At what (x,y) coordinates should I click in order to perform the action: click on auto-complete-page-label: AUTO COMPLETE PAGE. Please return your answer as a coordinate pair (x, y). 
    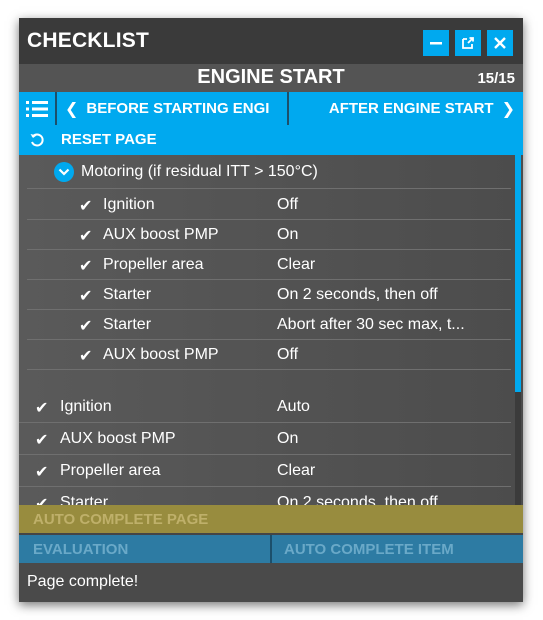
    Looking at the image, I should click on (121, 519).